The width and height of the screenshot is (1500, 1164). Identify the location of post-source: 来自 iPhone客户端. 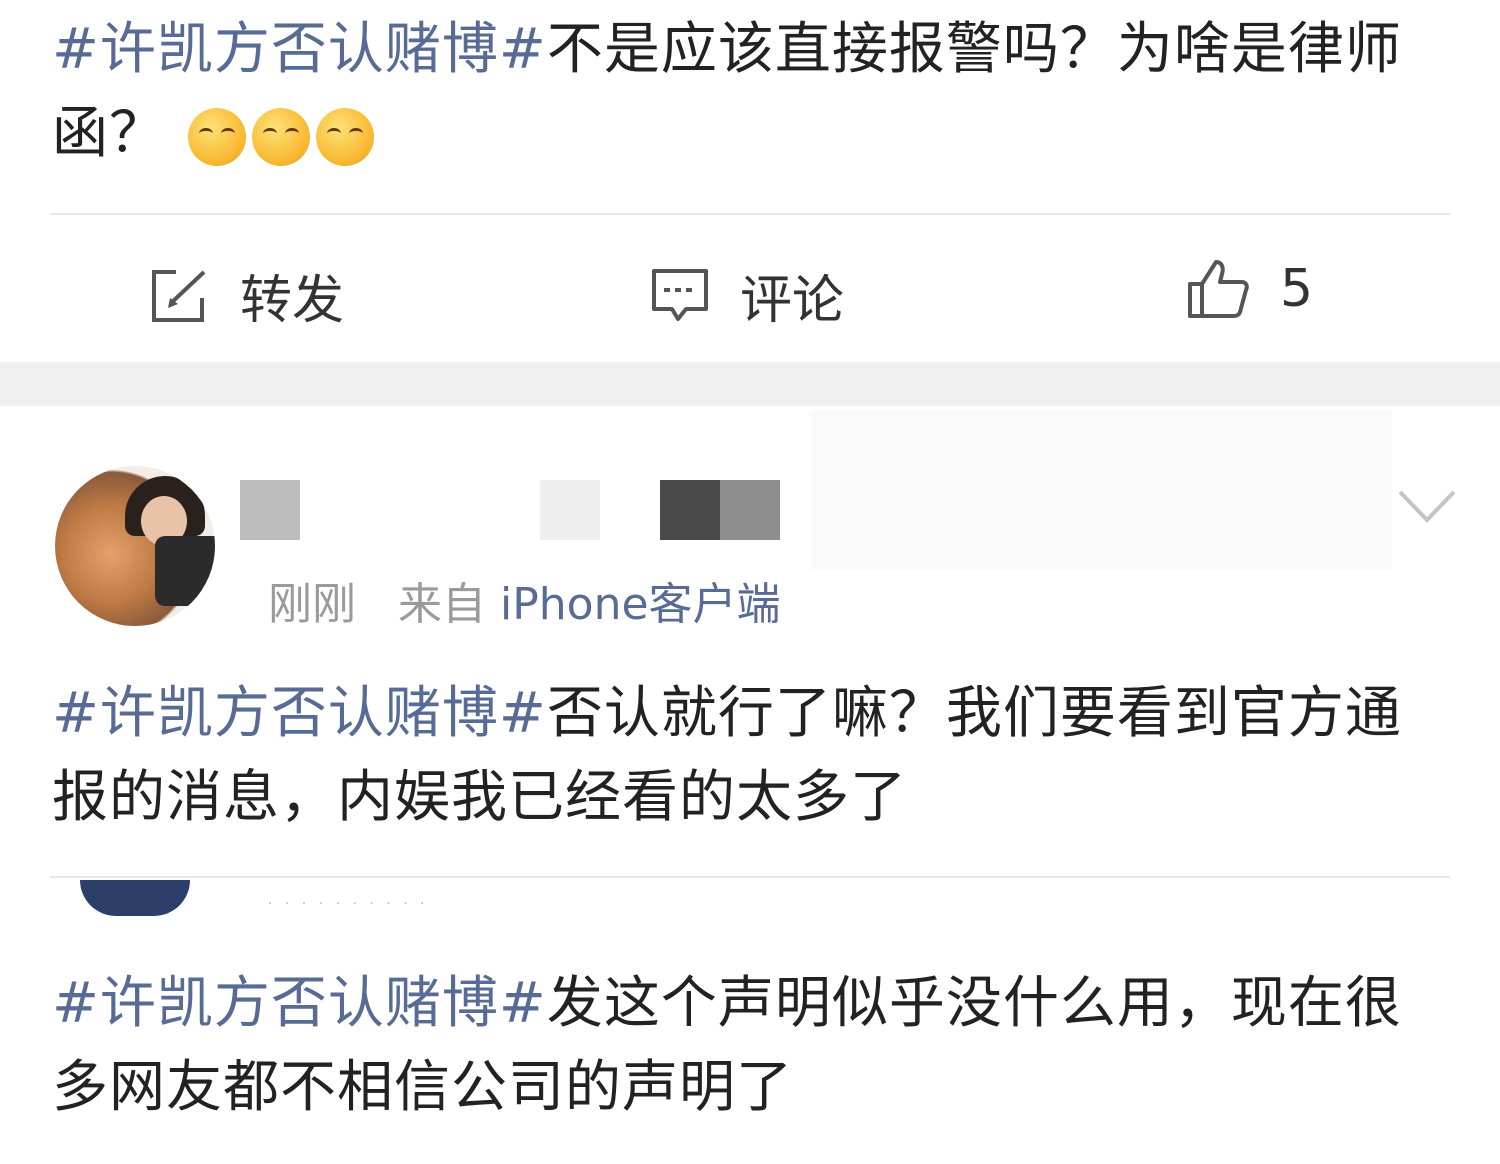
(589, 604).